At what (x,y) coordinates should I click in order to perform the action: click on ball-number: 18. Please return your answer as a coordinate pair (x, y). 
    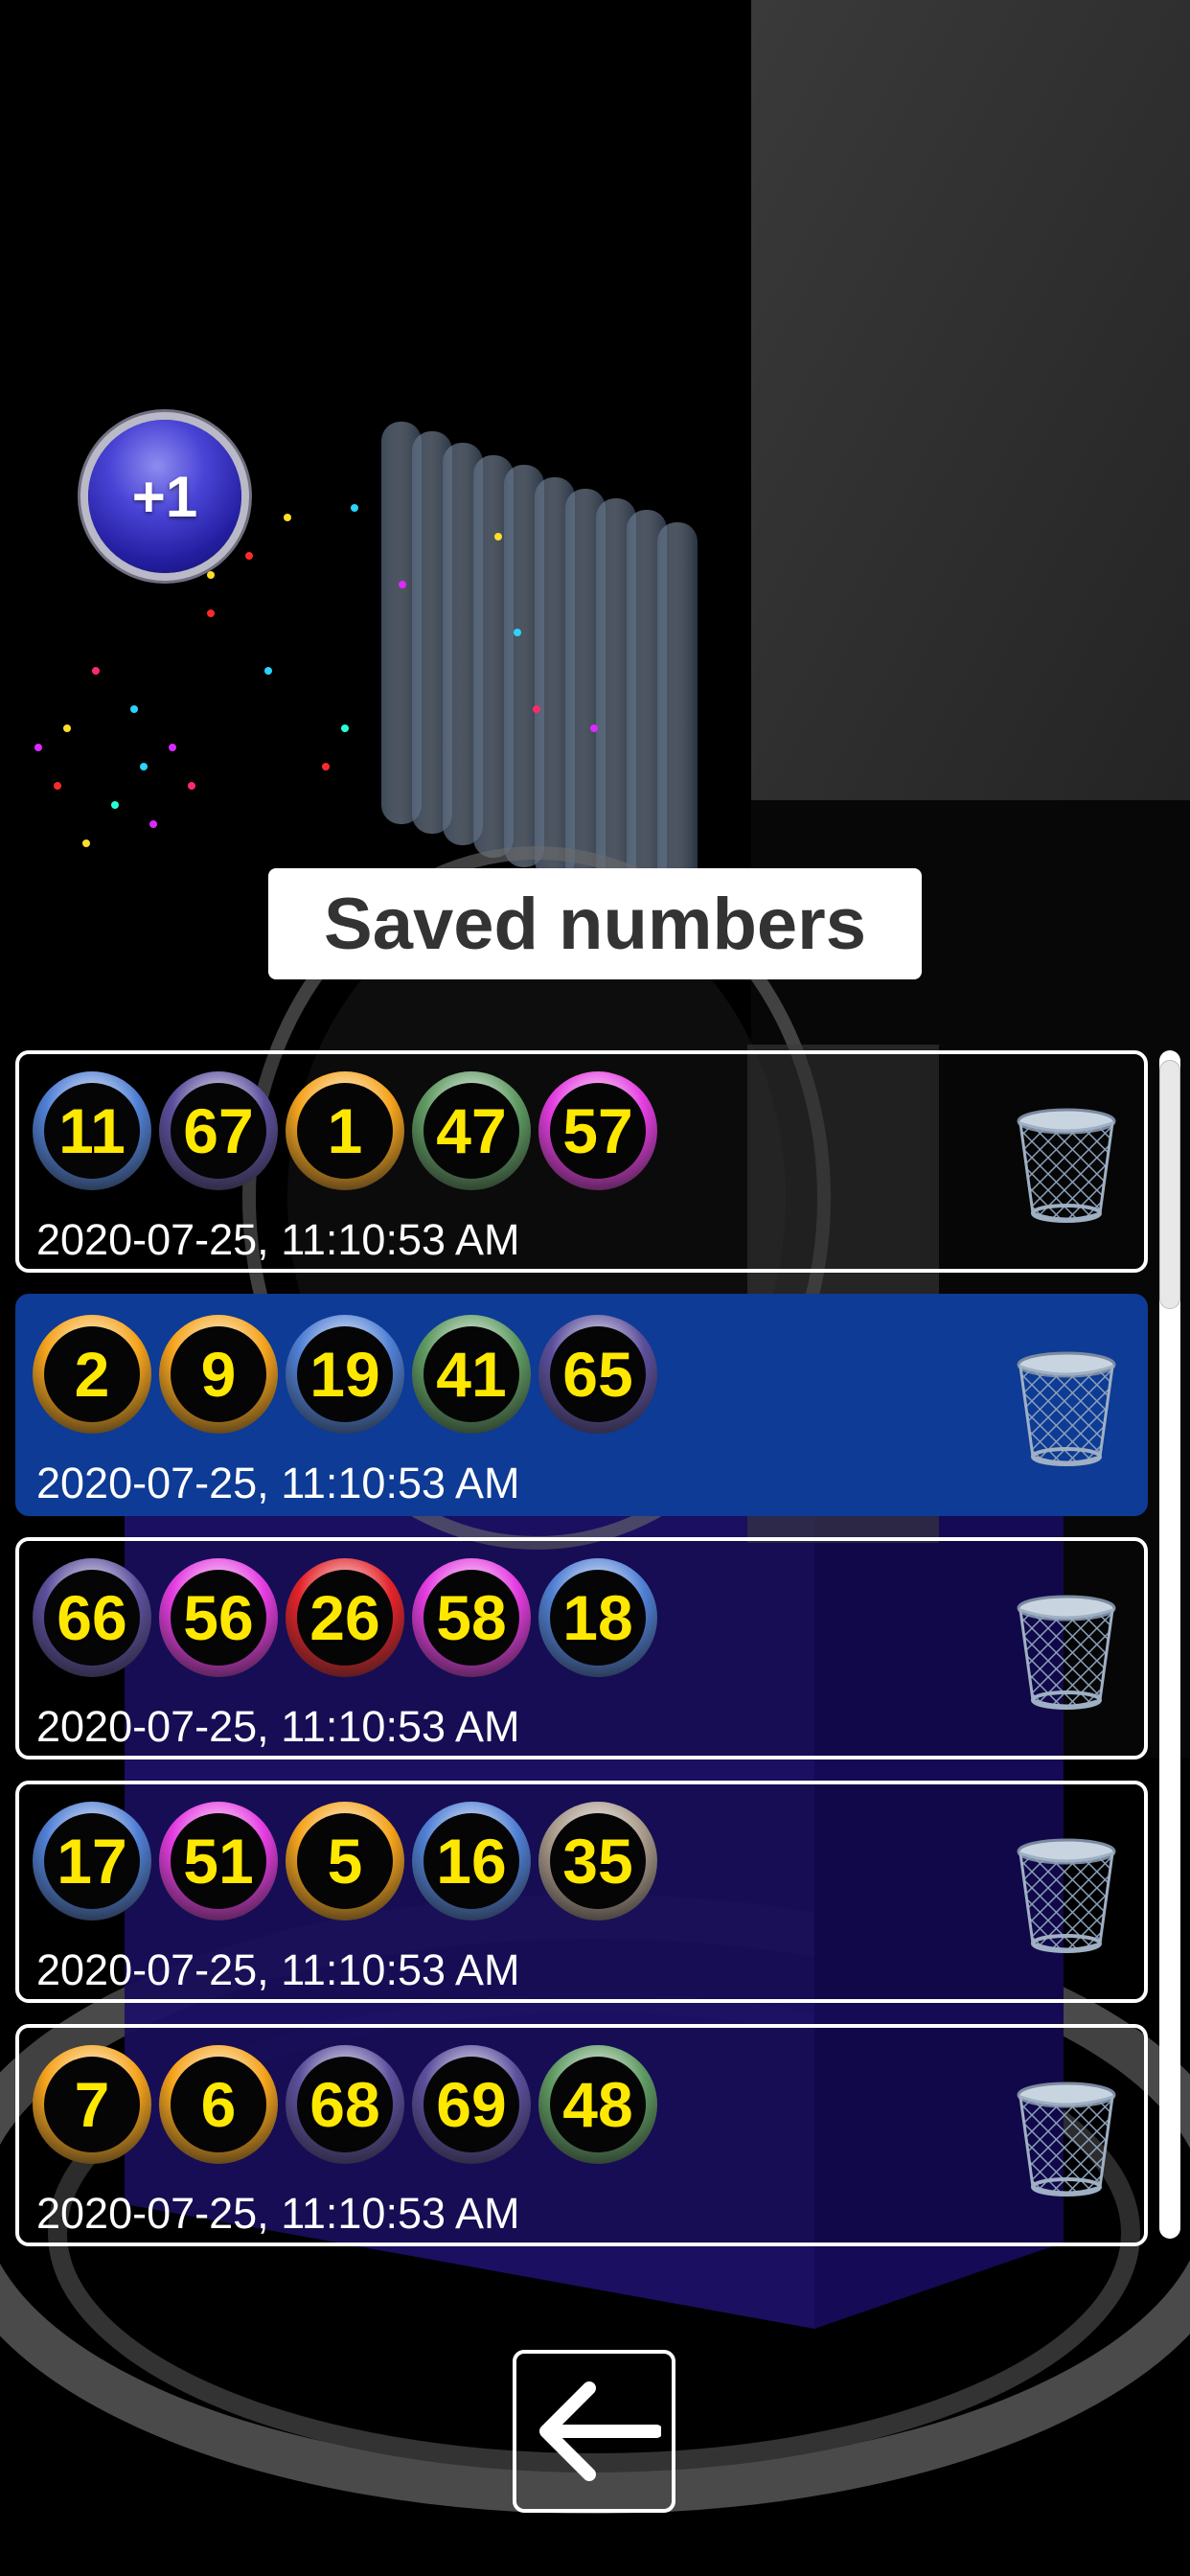
    Looking at the image, I should click on (598, 1617).